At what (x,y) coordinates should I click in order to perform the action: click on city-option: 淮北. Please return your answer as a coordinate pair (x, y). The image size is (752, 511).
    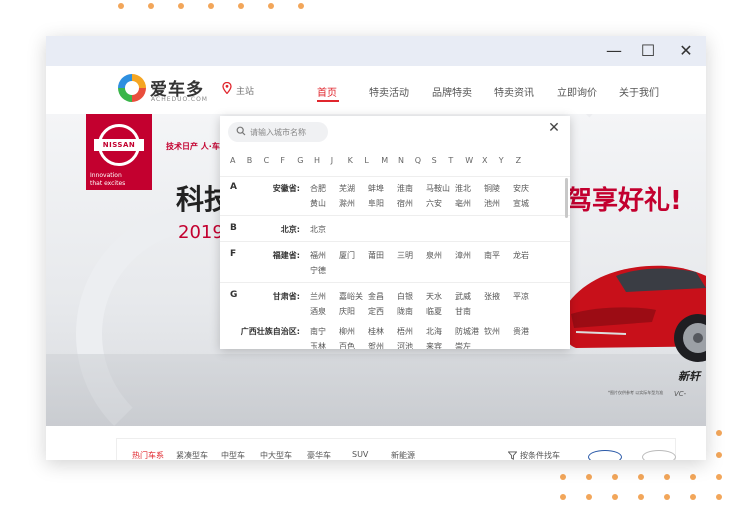
    Looking at the image, I should click on (463, 188).